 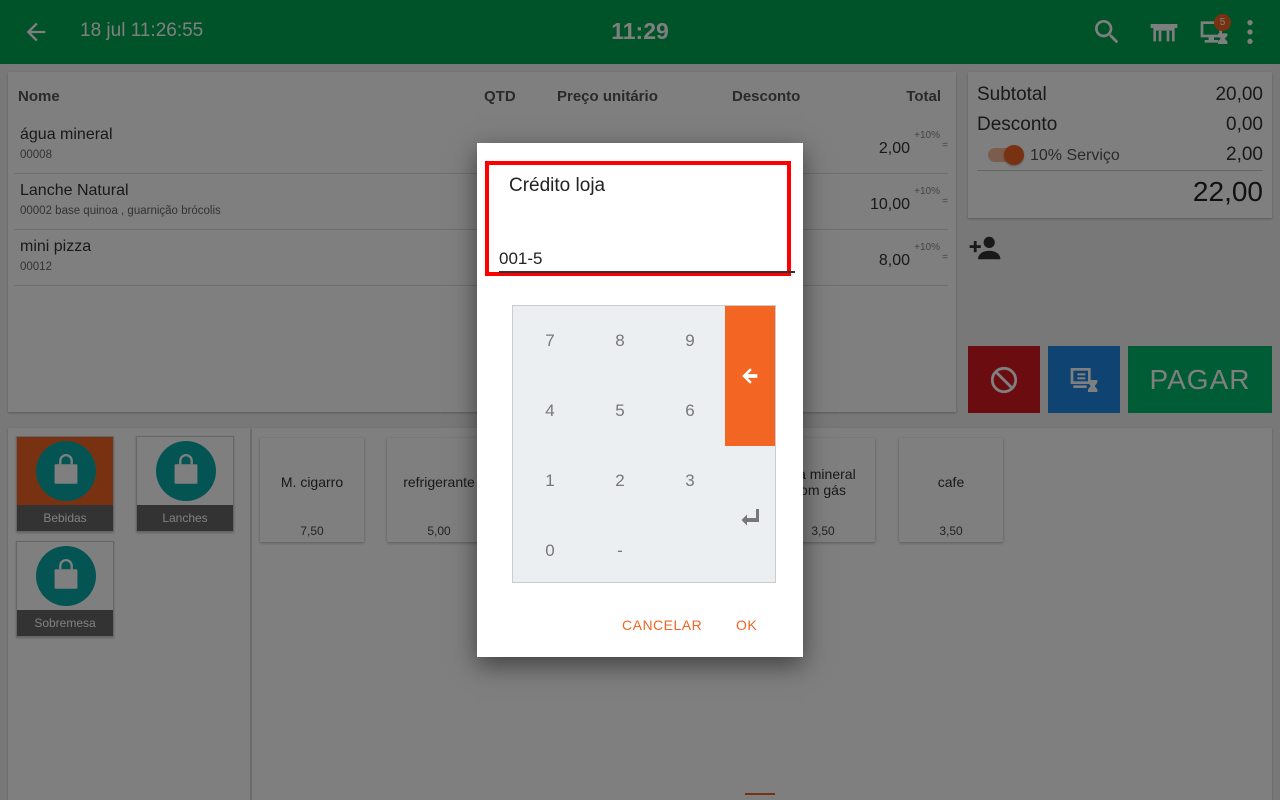 I want to click on ok-button: OK, so click(x=746, y=625).